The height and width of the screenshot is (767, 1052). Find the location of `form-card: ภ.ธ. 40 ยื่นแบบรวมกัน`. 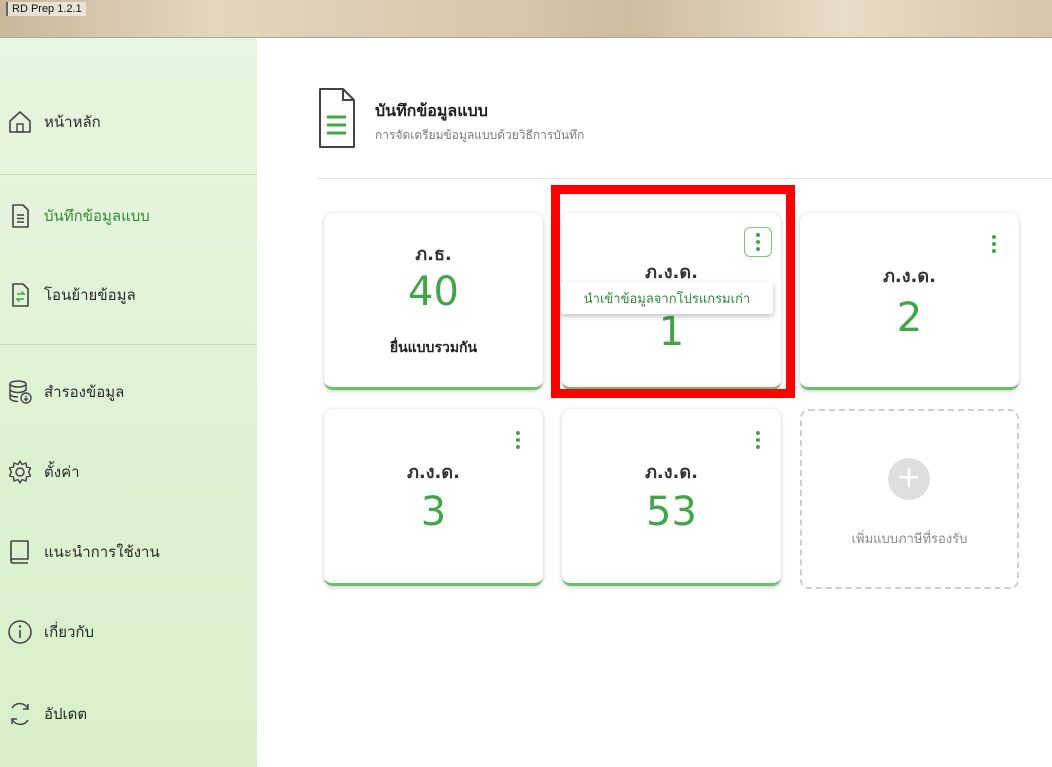

form-card: ภ.ธ. 40 ยื่นแบบรวมกัน is located at coordinates (433, 301).